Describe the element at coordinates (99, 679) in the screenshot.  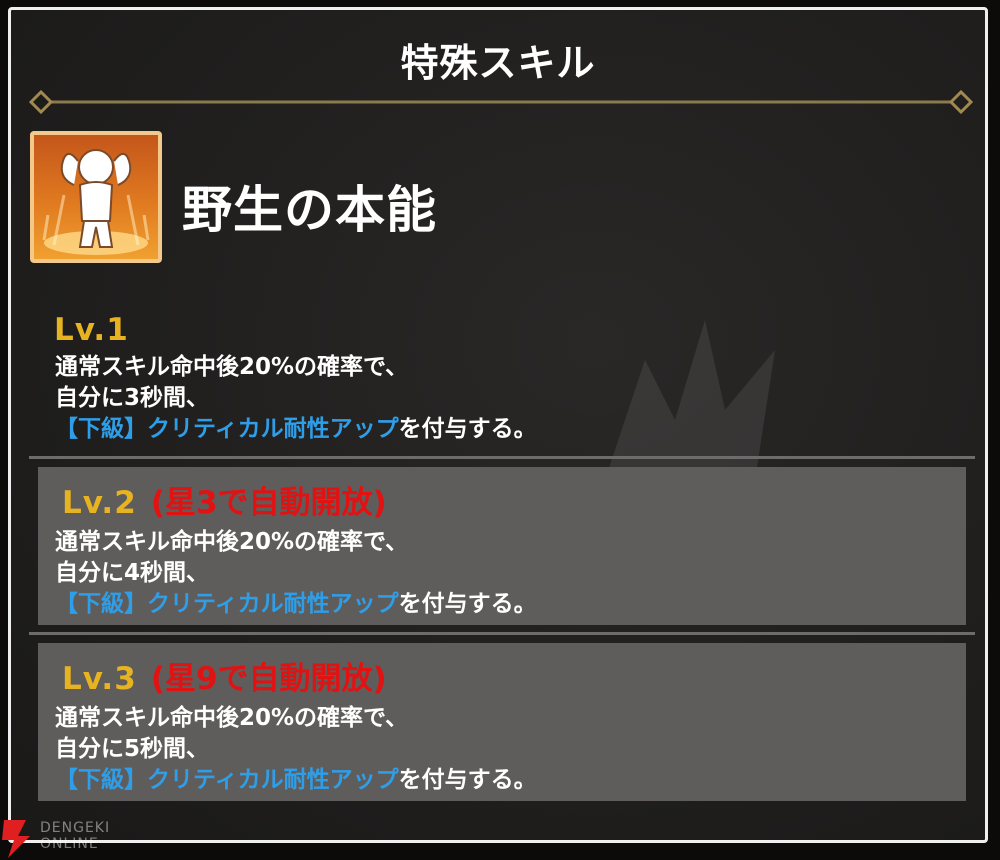
I see `level-label: Lv.3` at that location.